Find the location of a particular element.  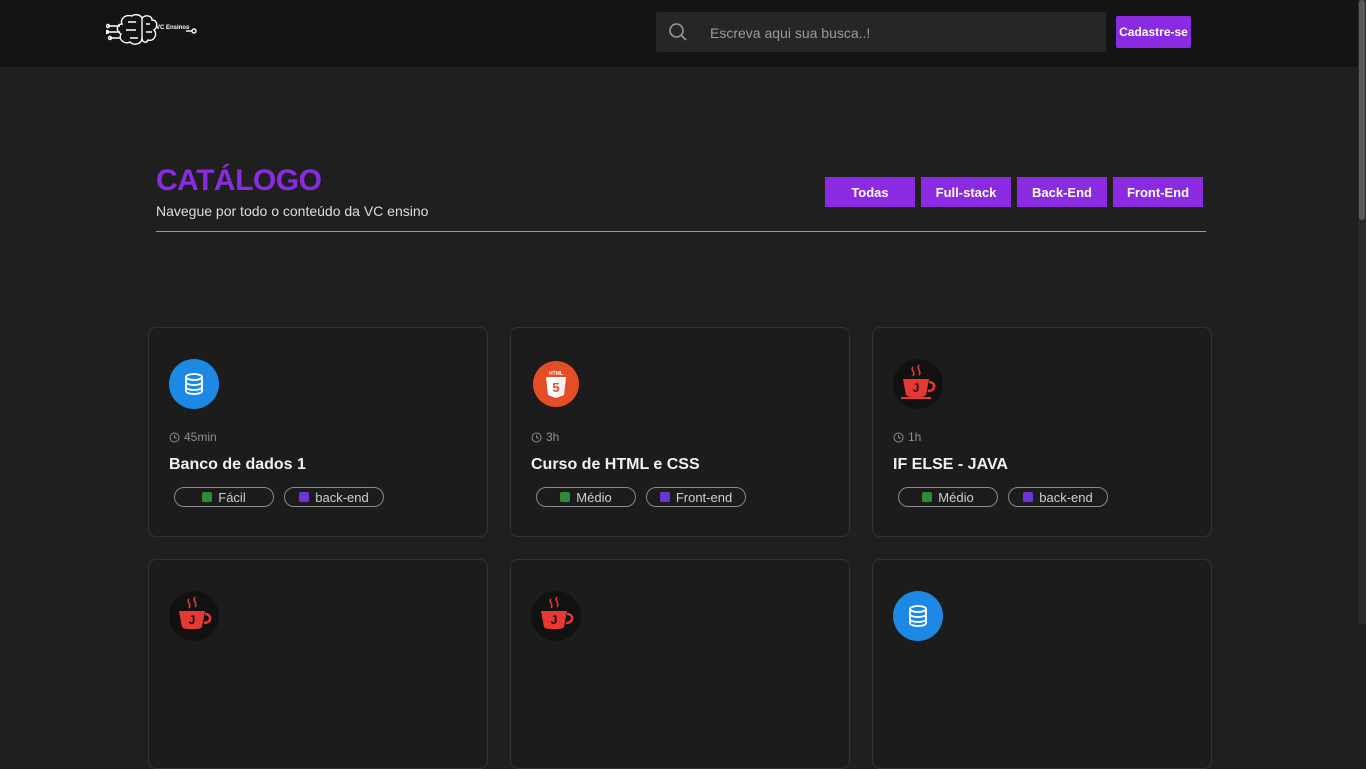

course-duration: 45min is located at coordinates (193, 437).